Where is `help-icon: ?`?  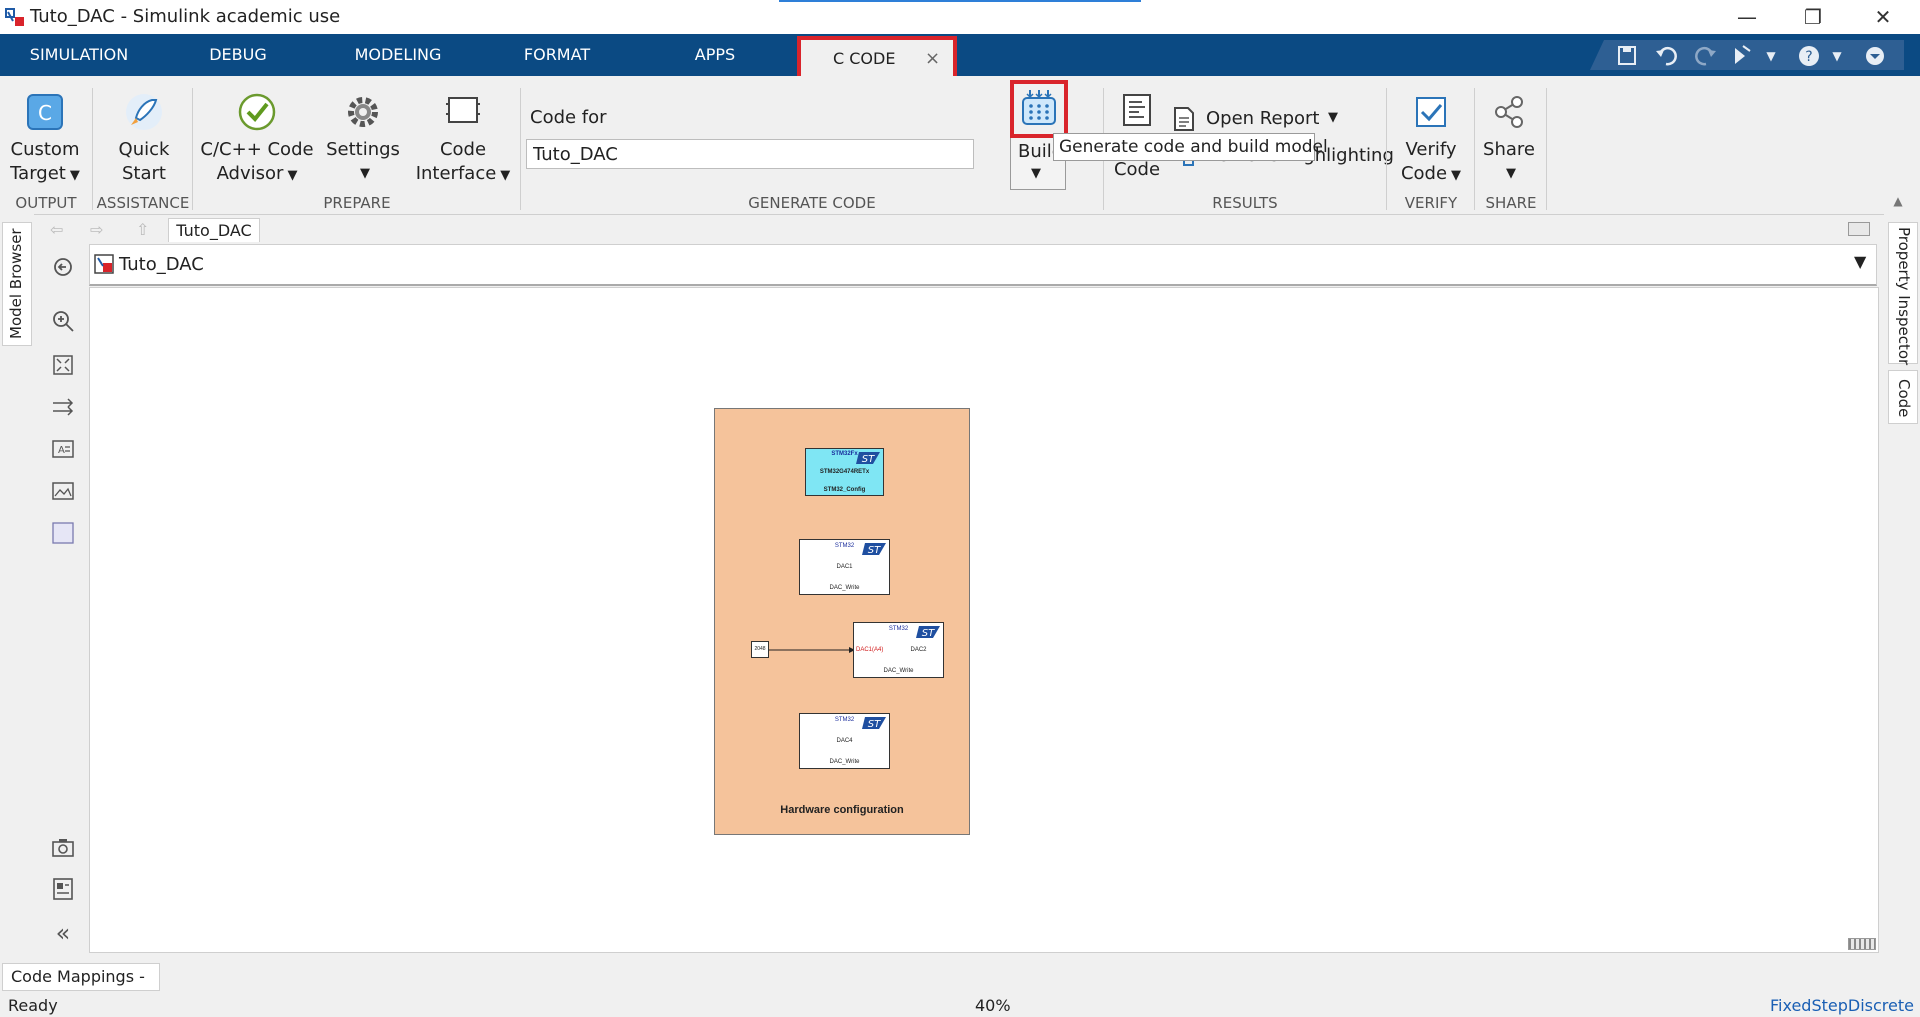
help-icon: ? is located at coordinates (1809, 56).